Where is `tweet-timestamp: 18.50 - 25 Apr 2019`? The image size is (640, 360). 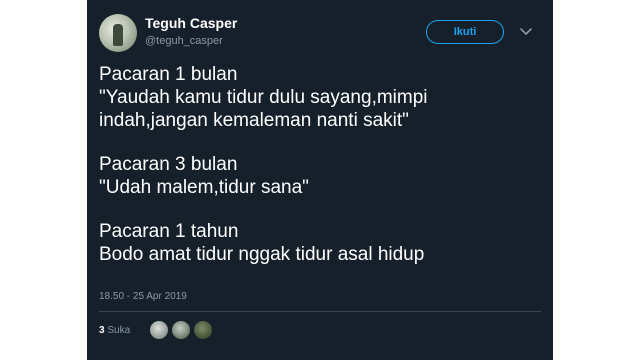 tweet-timestamp: 18.50 - 25 Apr 2019 is located at coordinates (143, 296).